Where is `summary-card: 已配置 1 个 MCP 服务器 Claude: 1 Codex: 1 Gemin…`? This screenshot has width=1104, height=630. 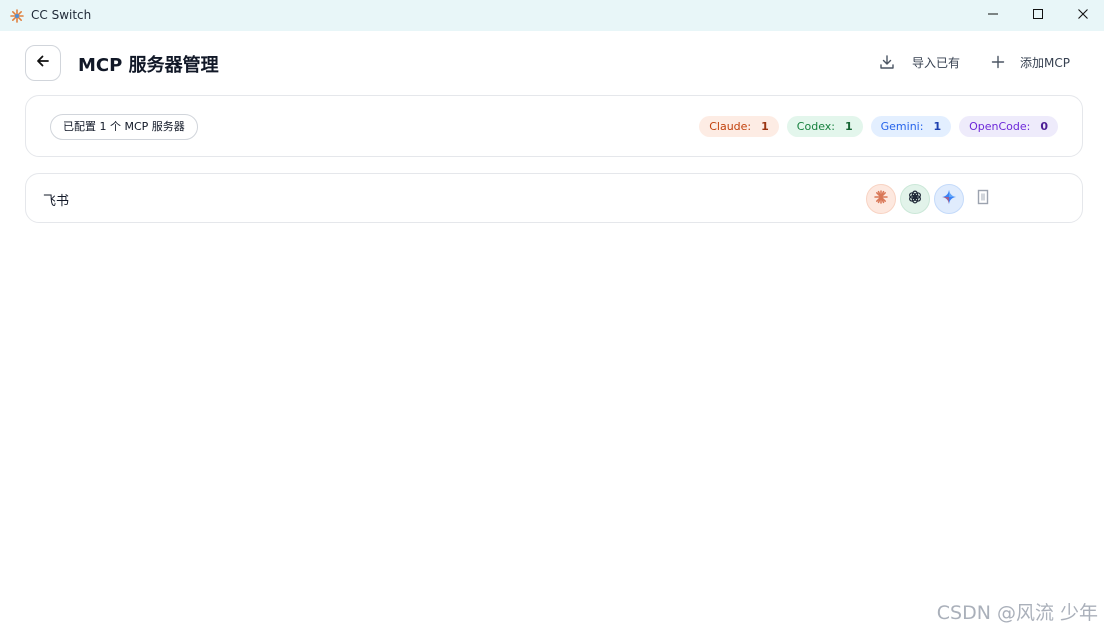
summary-card: 已配置 1 个 MCP 服务器 Claude: 1 Codex: 1 Gemin… is located at coordinates (554, 126).